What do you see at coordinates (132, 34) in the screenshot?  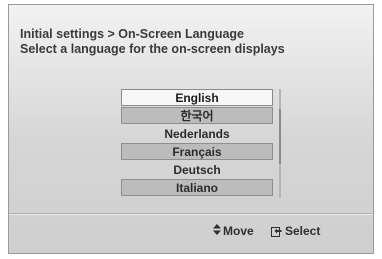 I see `breadcrumb: Initial settings > On-Screen Language` at bounding box center [132, 34].